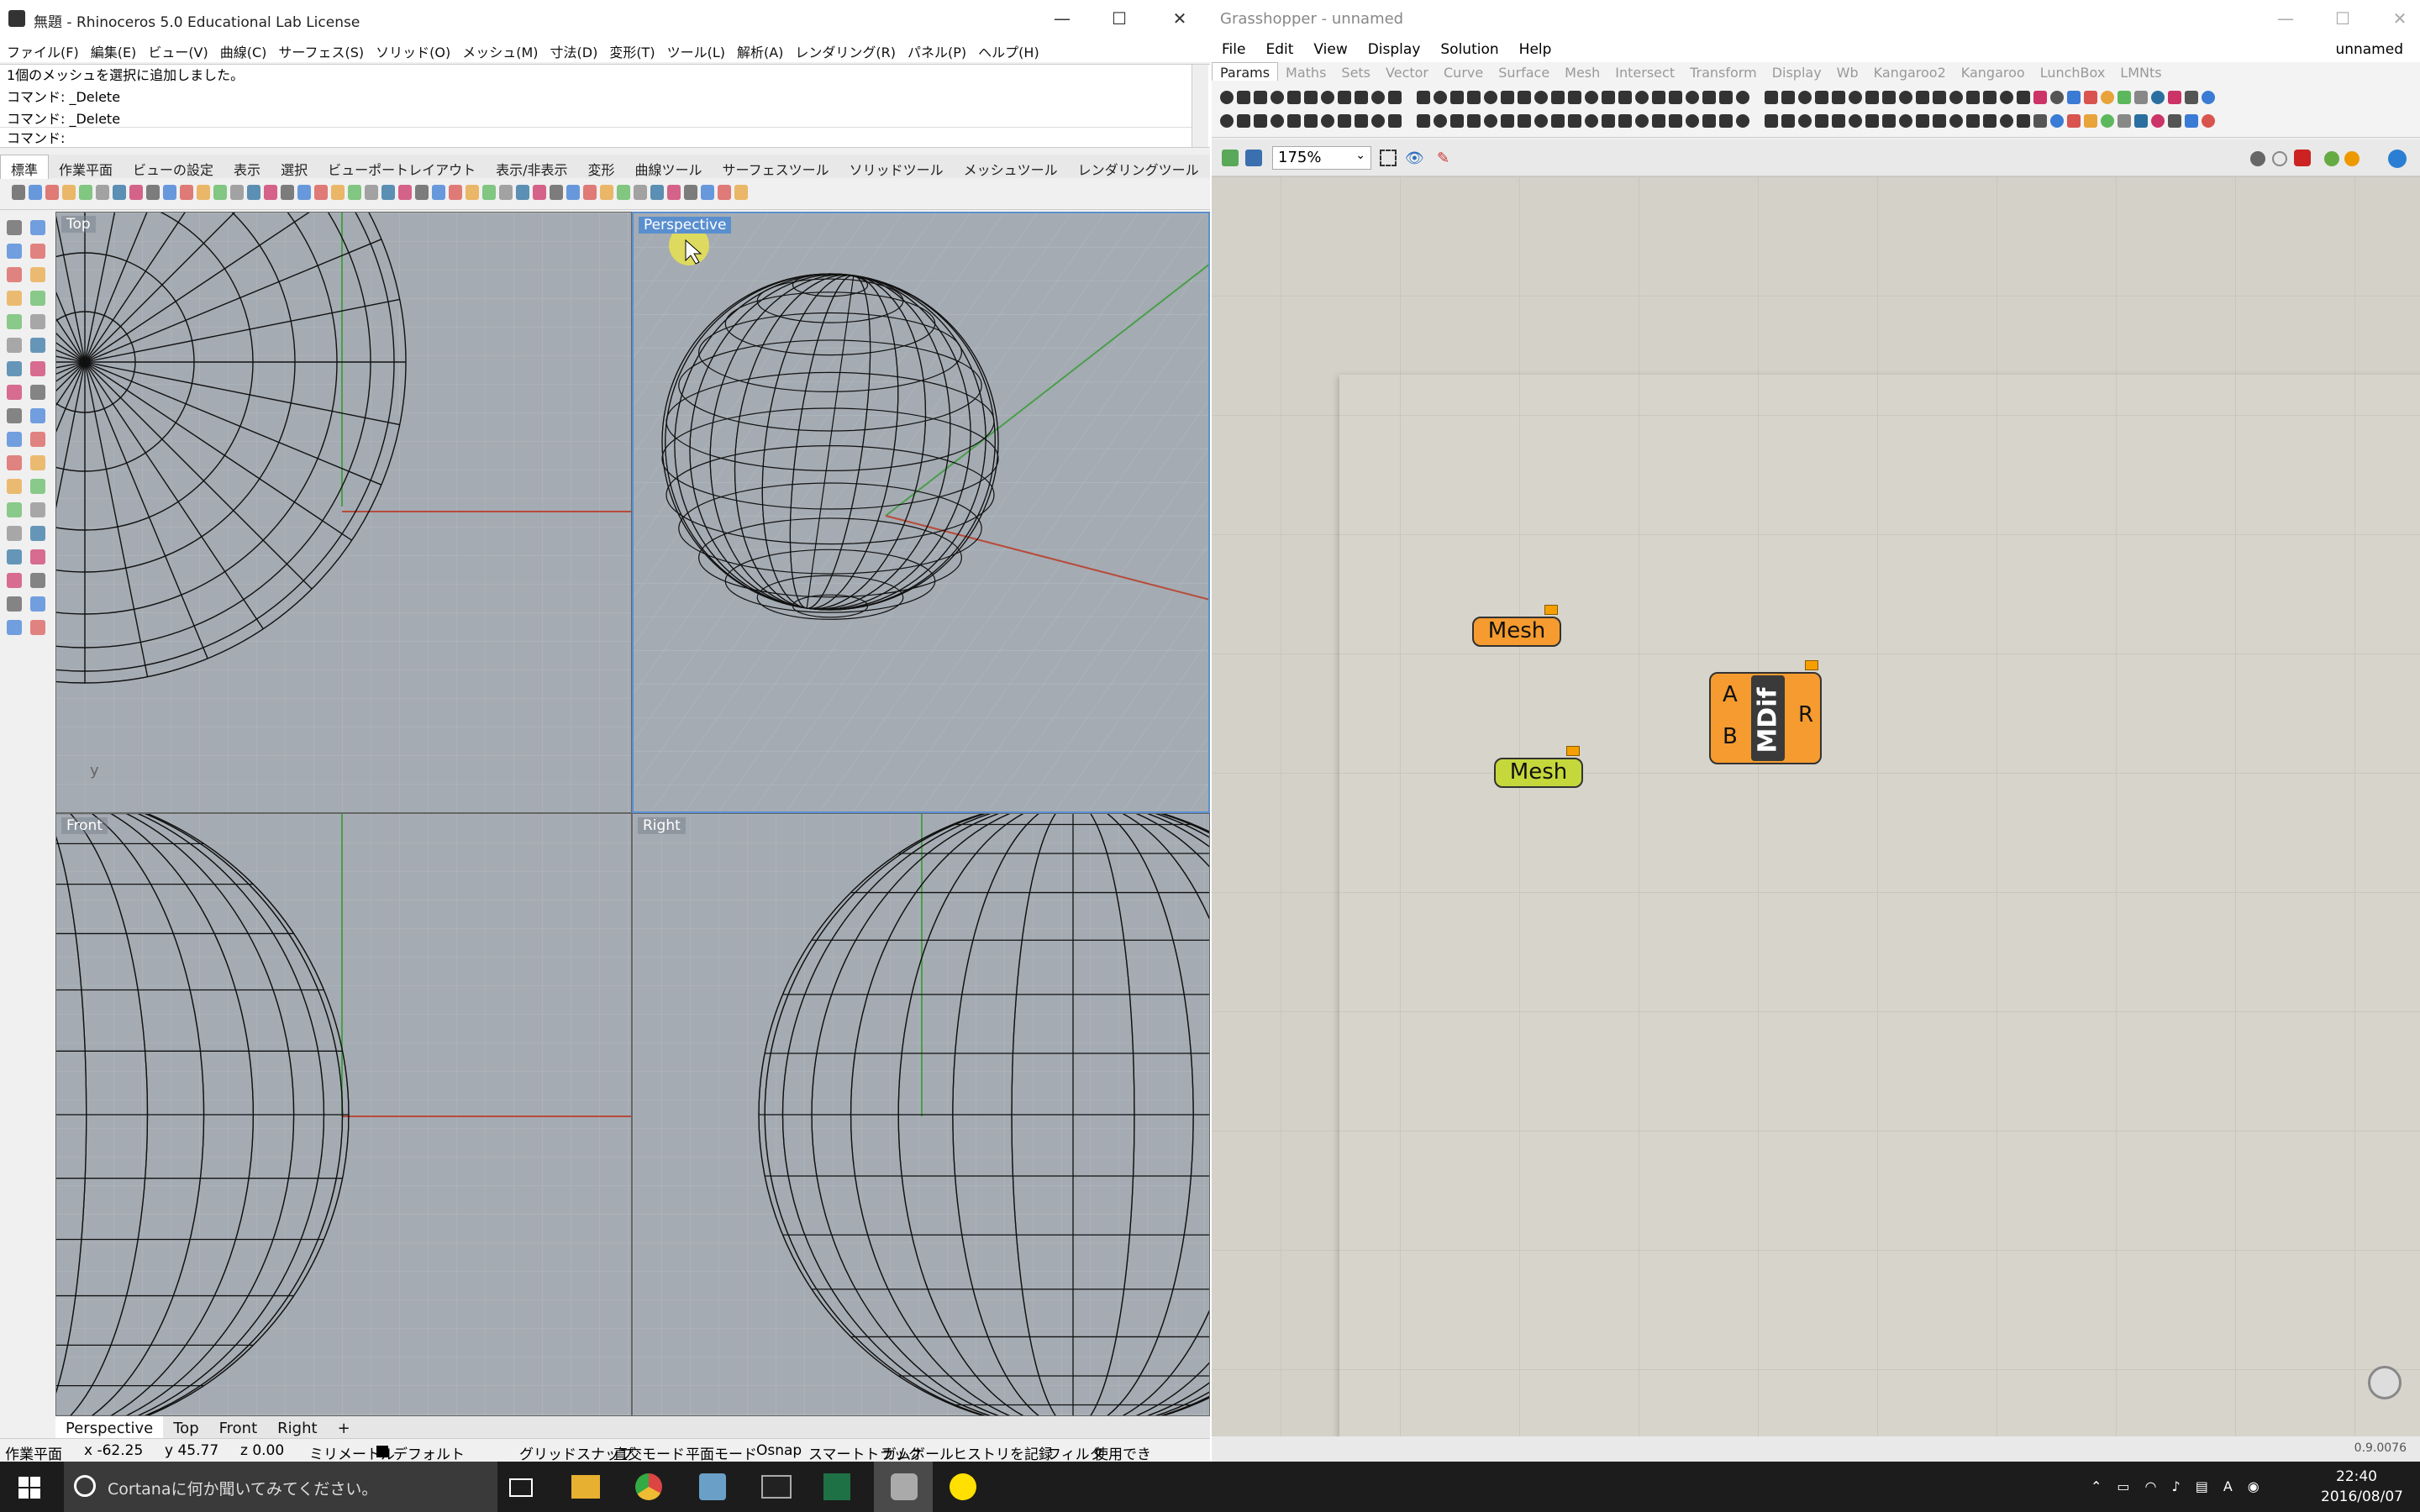 This screenshot has height=1512, width=2420. What do you see at coordinates (320, 49) in the screenshot?
I see `menu-surface: サーフェス(S)` at bounding box center [320, 49].